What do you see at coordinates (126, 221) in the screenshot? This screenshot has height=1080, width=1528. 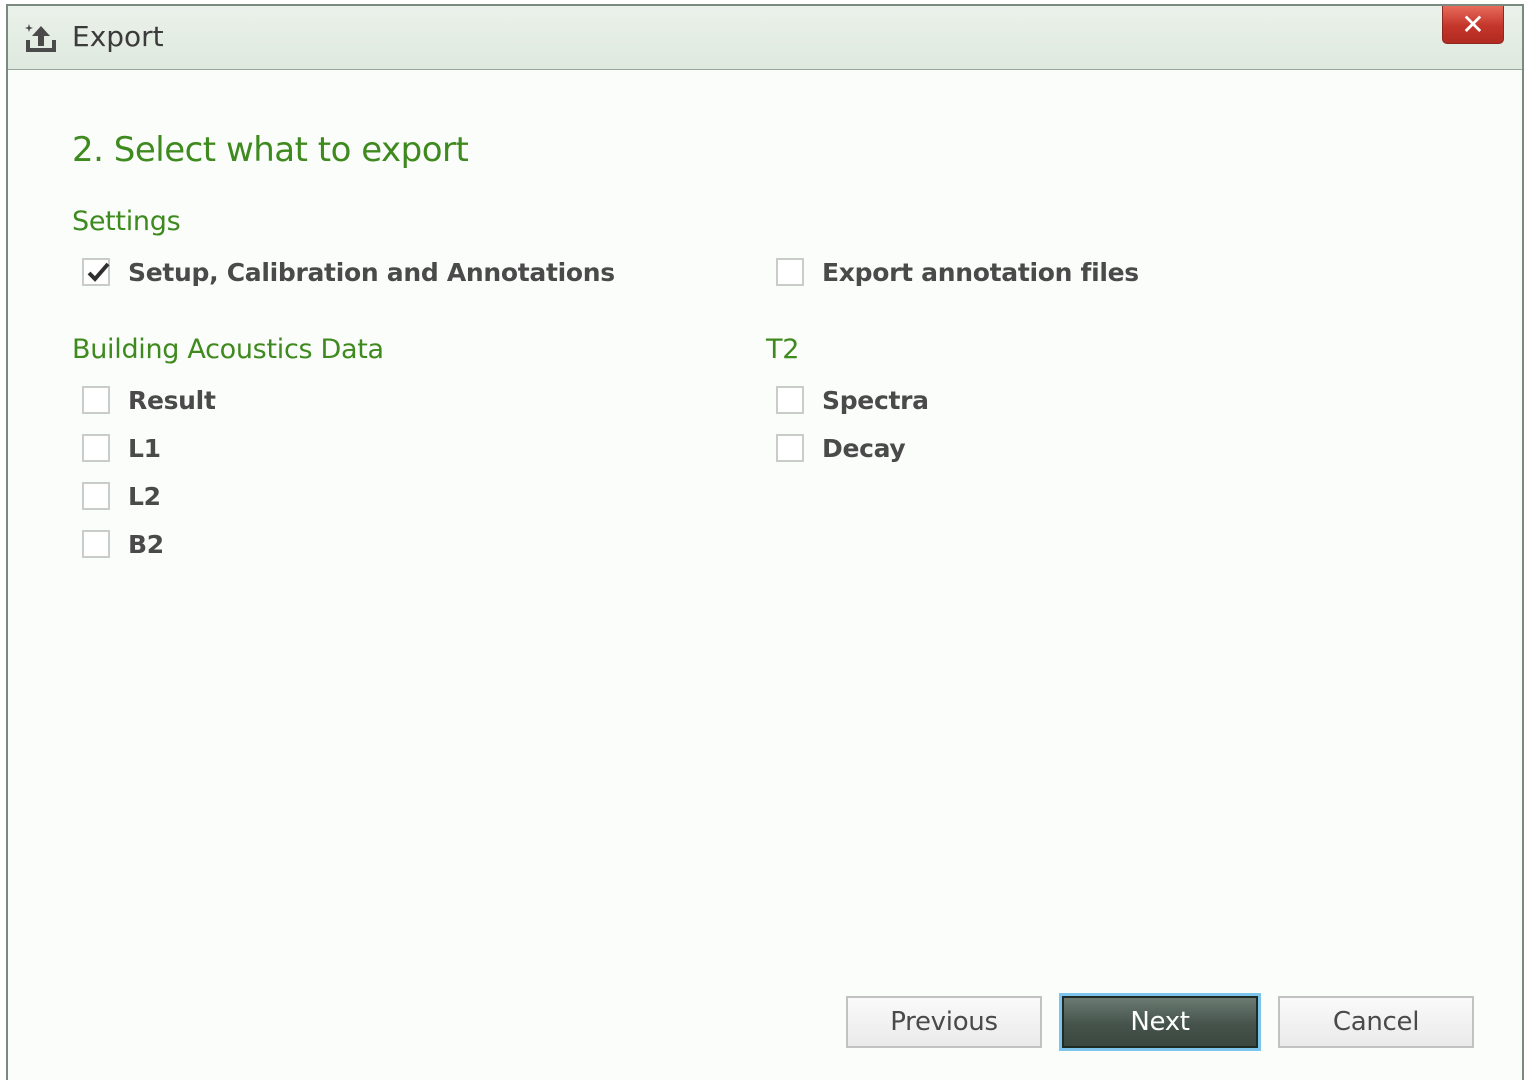 I see `section-label-settings: Settings` at bounding box center [126, 221].